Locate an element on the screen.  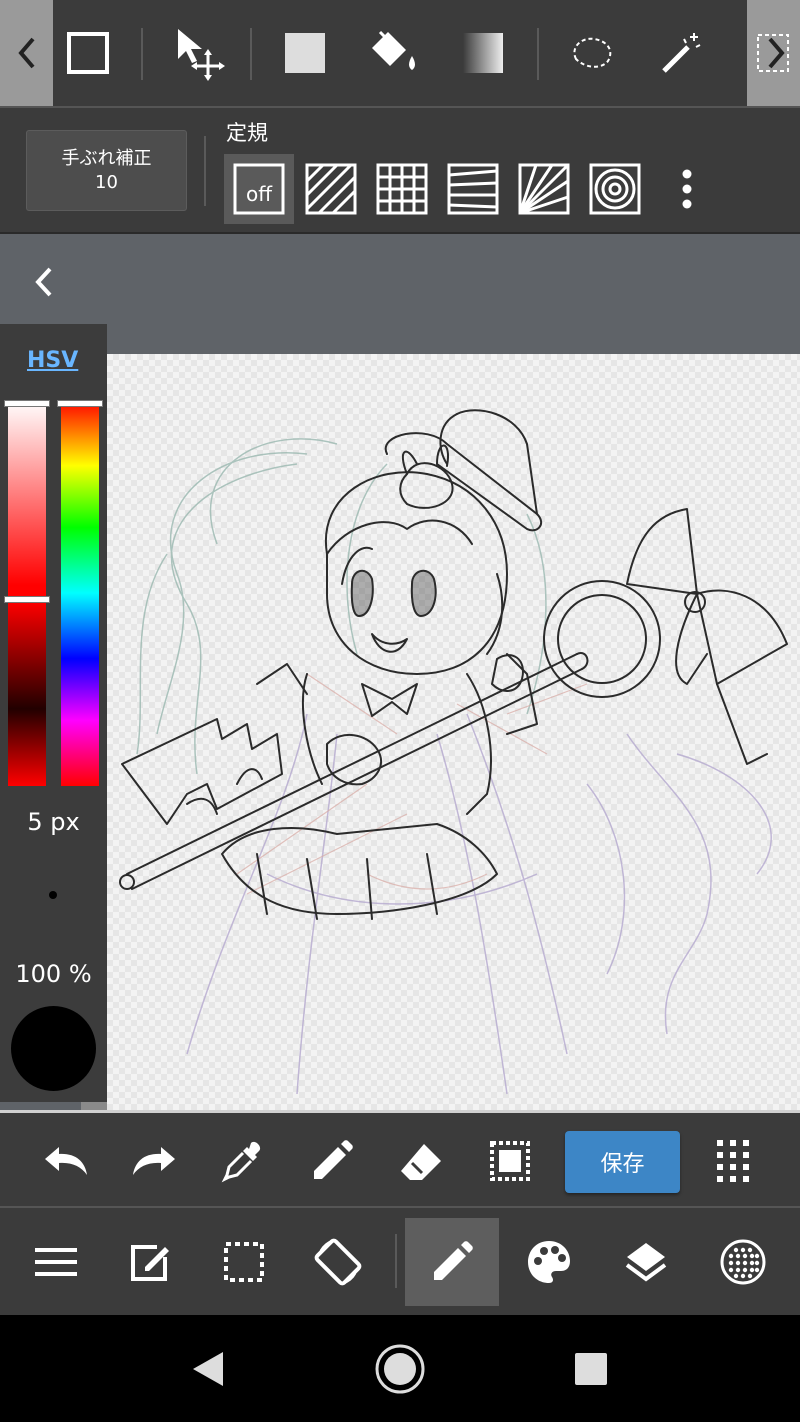
magic-wand-icon is located at coordinates (681, 53).